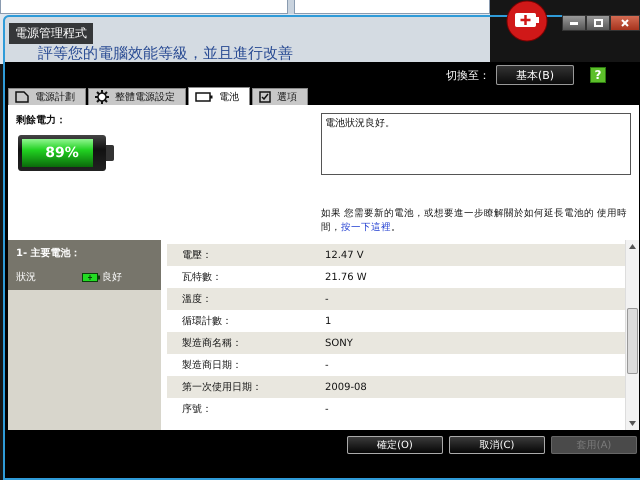 The image size is (640, 480). What do you see at coordinates (474, 221) in the screenshot?
I see `battery-info-text: 如果 您需要新的電池，或想要進一步瞭解關於如何延長電池的 使用時間，按一下這裡。` at bounding box center [474, 221].